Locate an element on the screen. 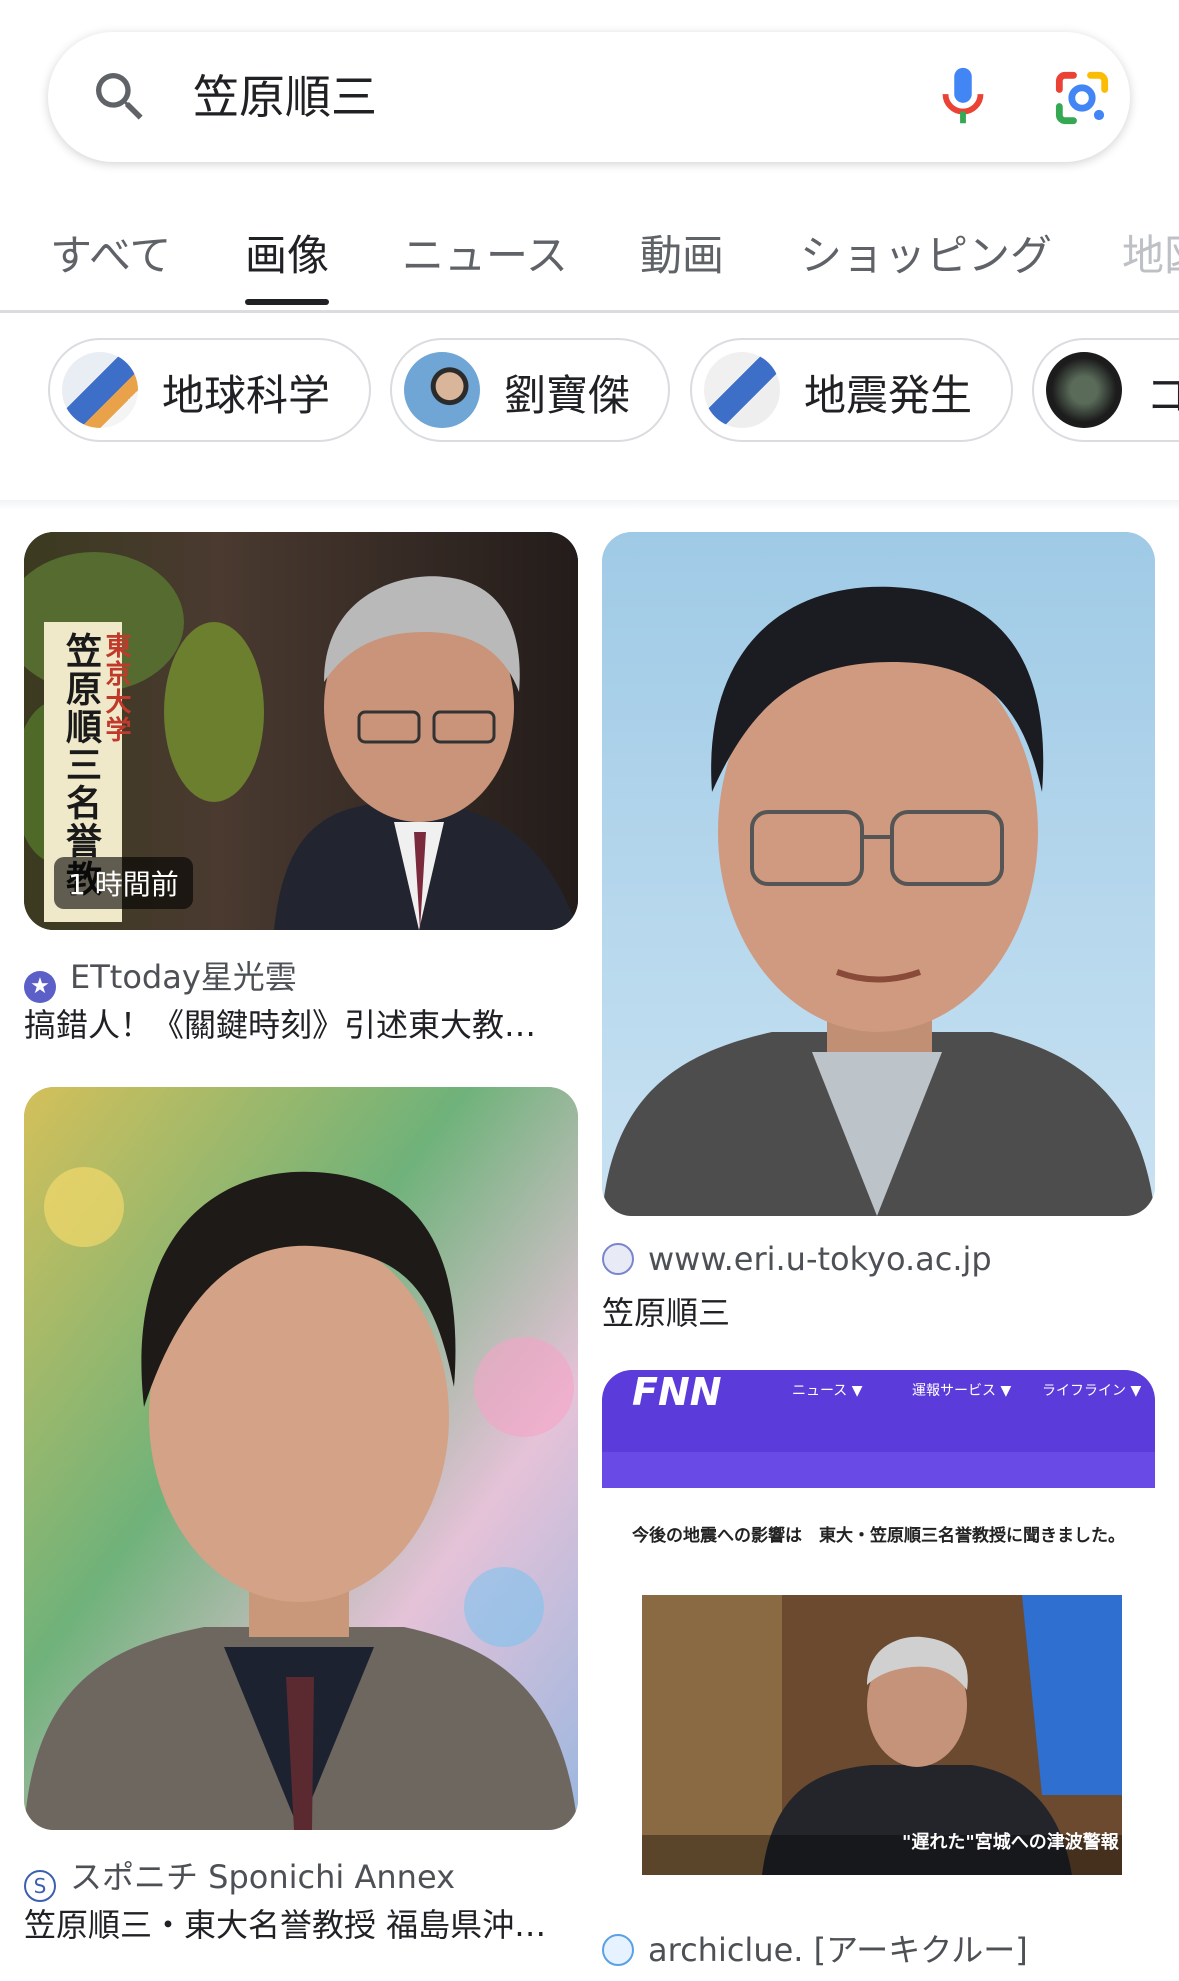  source-label: archiclue. [アーキクルー] is located at coordinates (838, 1950).